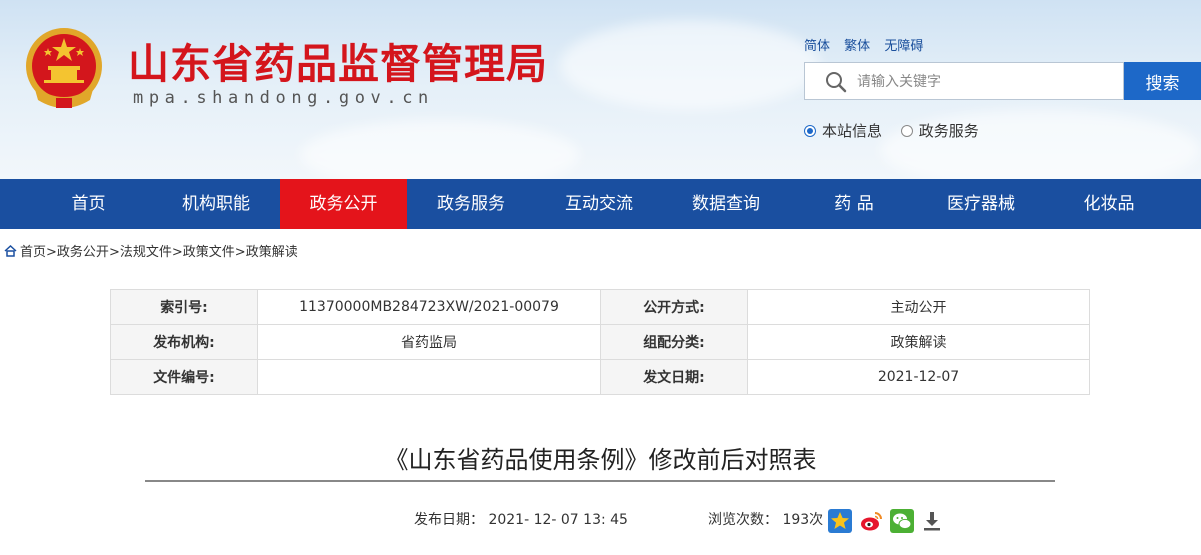  What do you see at coordinates (674, 307) in the screenshot?
I see `open-mode-label: 公开方式:` at bounding box center [674, 307].